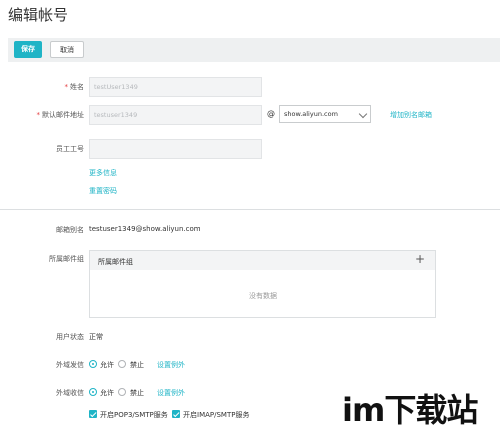  I want to click on external-receive-allow-label: 允许, so click(107, 393).